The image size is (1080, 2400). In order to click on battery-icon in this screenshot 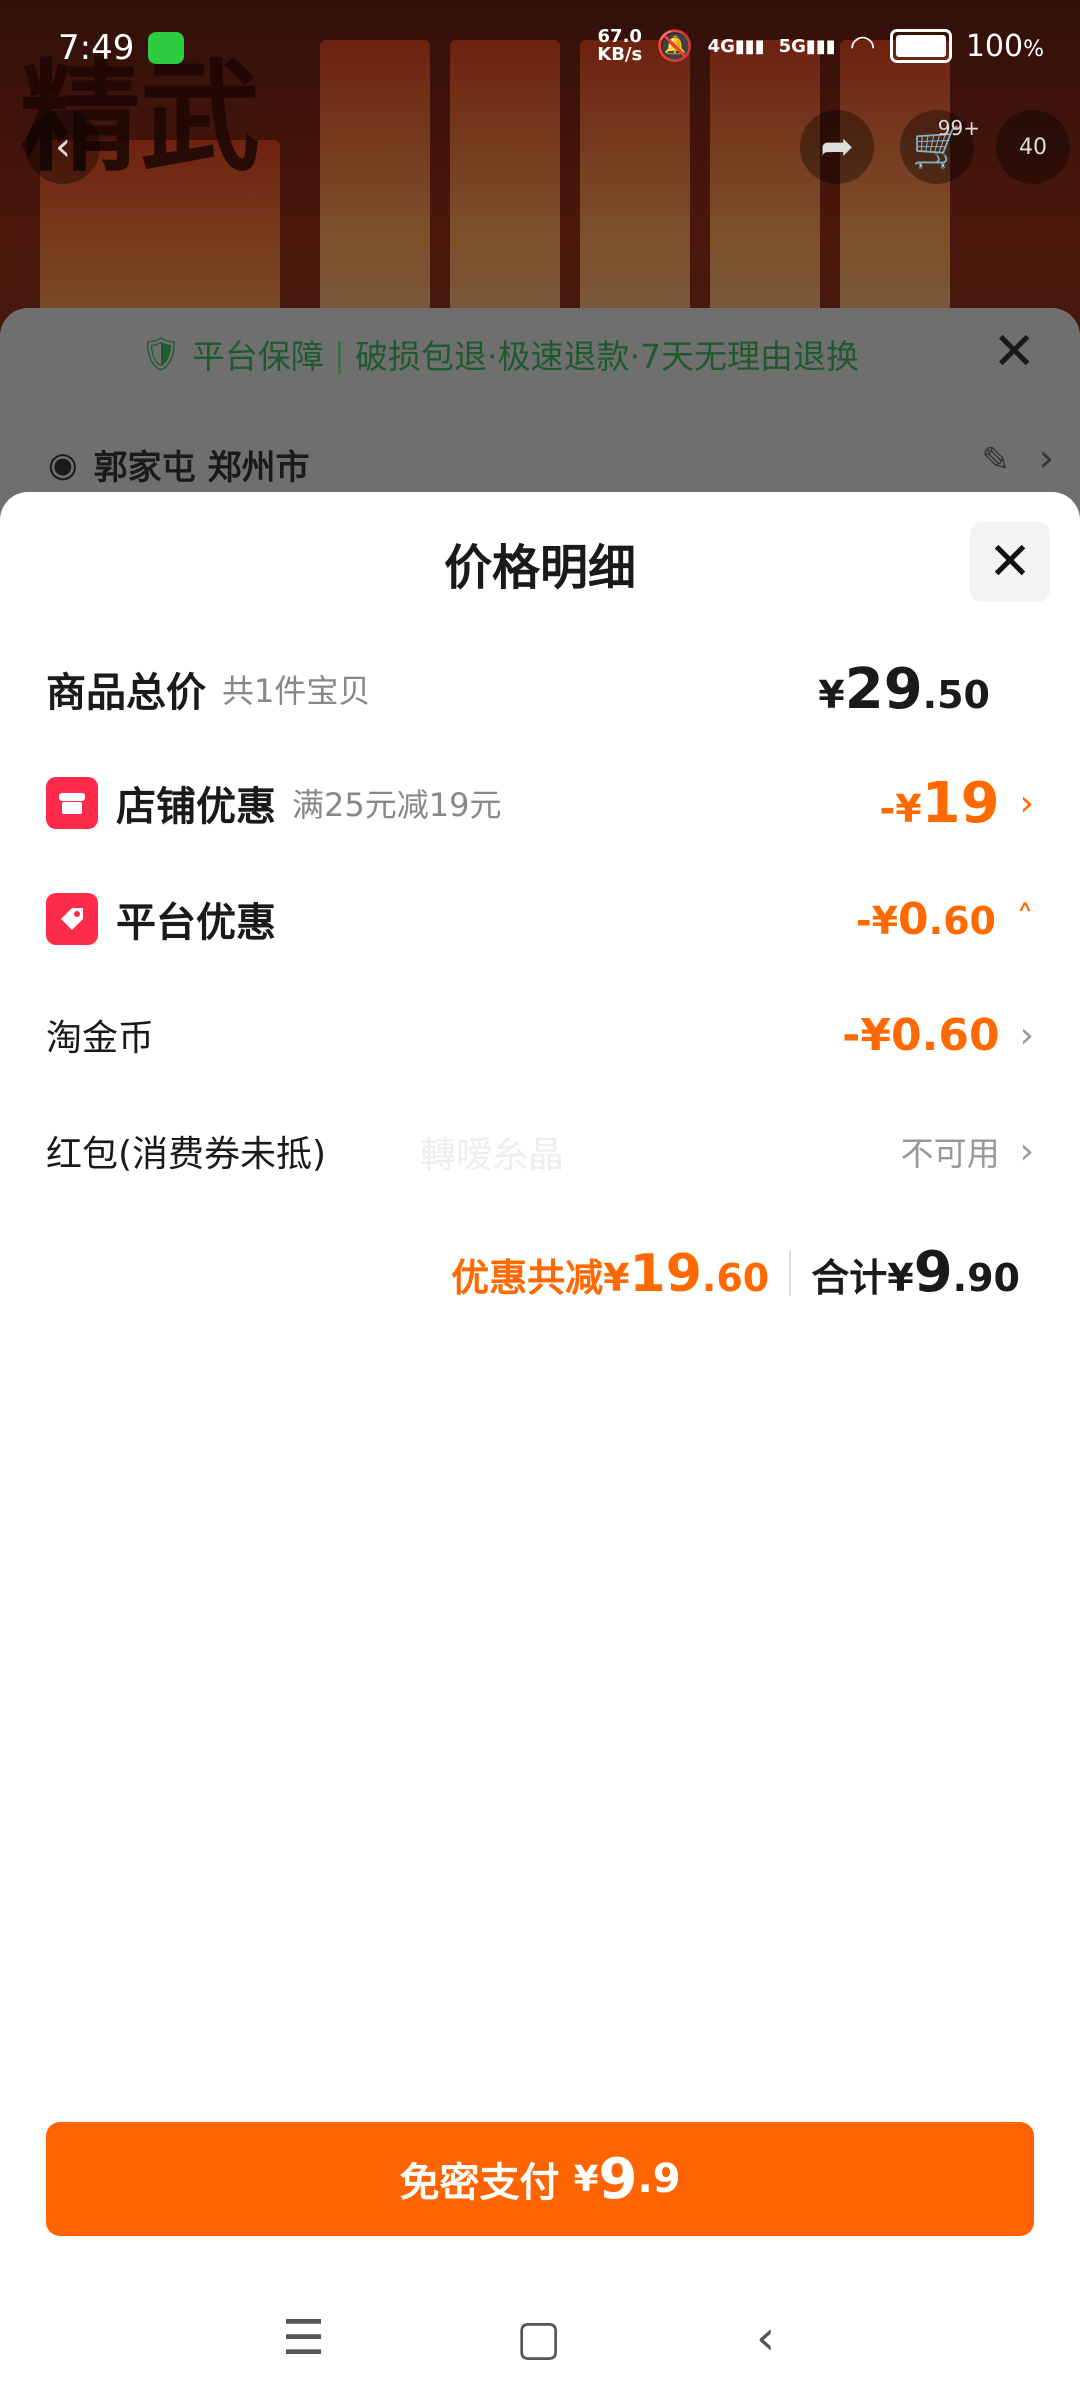, I will do `click(920, 46)`.